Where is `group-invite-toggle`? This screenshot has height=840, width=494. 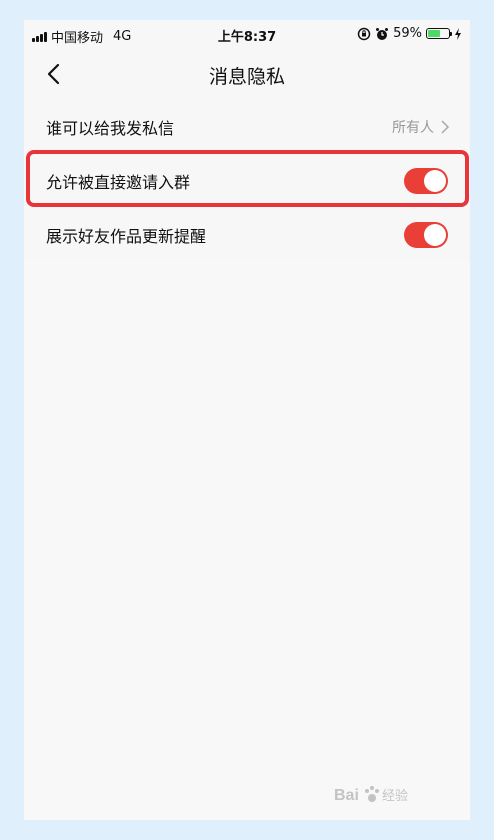
group-invite-toggle is located at coordinates (426, 181).